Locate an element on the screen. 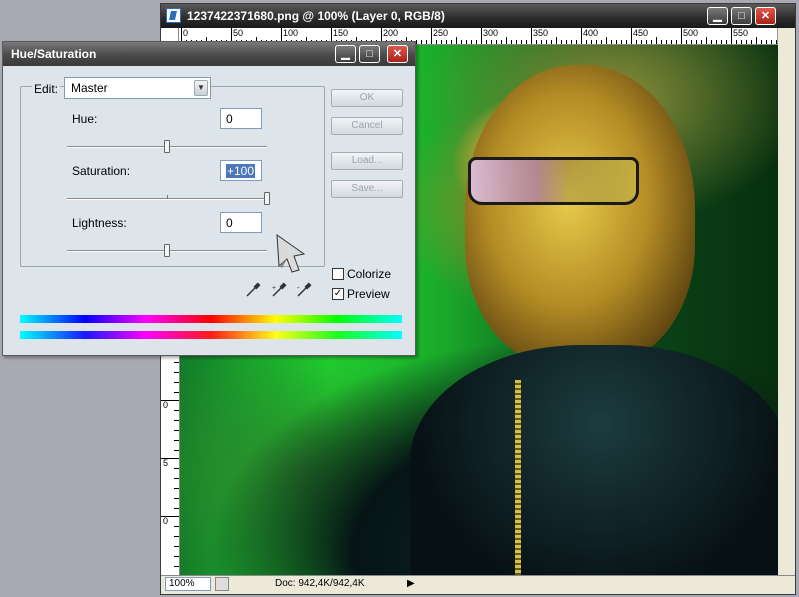  eyedropper-minus-icon: - is located at coordinates (304, 290).